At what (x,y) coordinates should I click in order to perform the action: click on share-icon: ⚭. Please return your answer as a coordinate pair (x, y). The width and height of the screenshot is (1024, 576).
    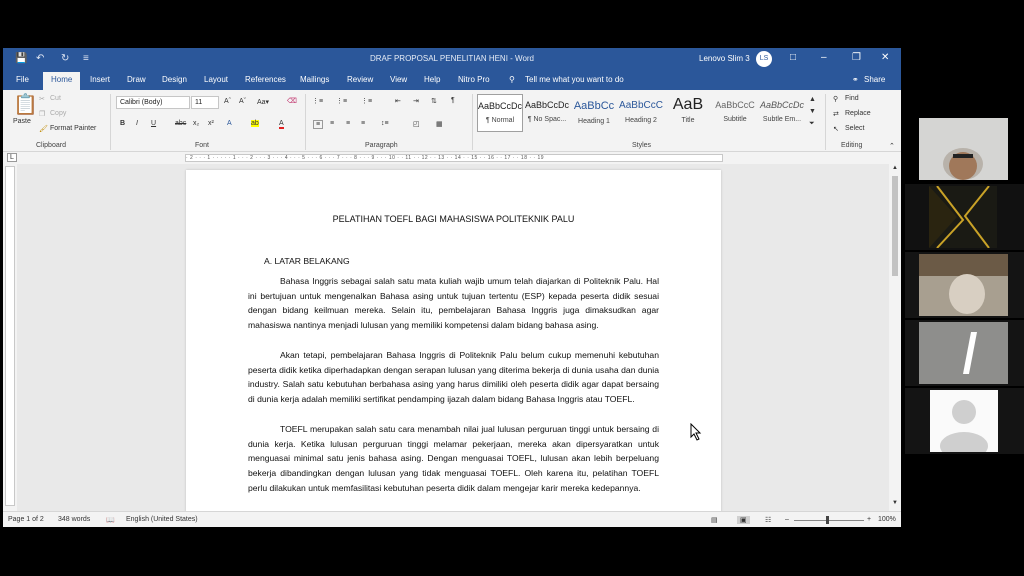
    Looking at the image, I should click on (855, 79).